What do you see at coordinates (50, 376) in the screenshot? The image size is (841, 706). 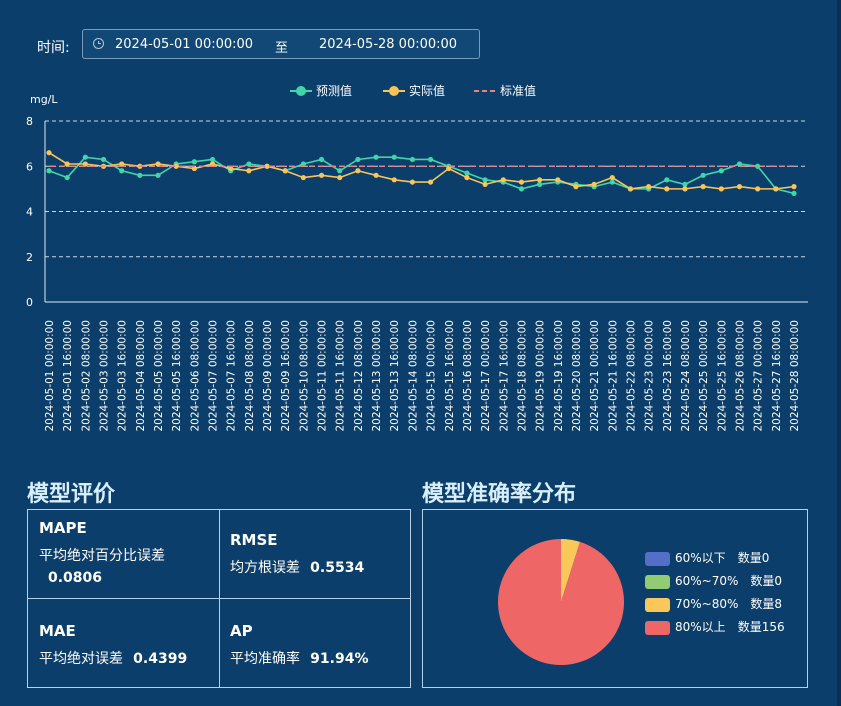 I see `x-tick-label: 2024-05-01 00:00:00` at bounding box center [50, 376].